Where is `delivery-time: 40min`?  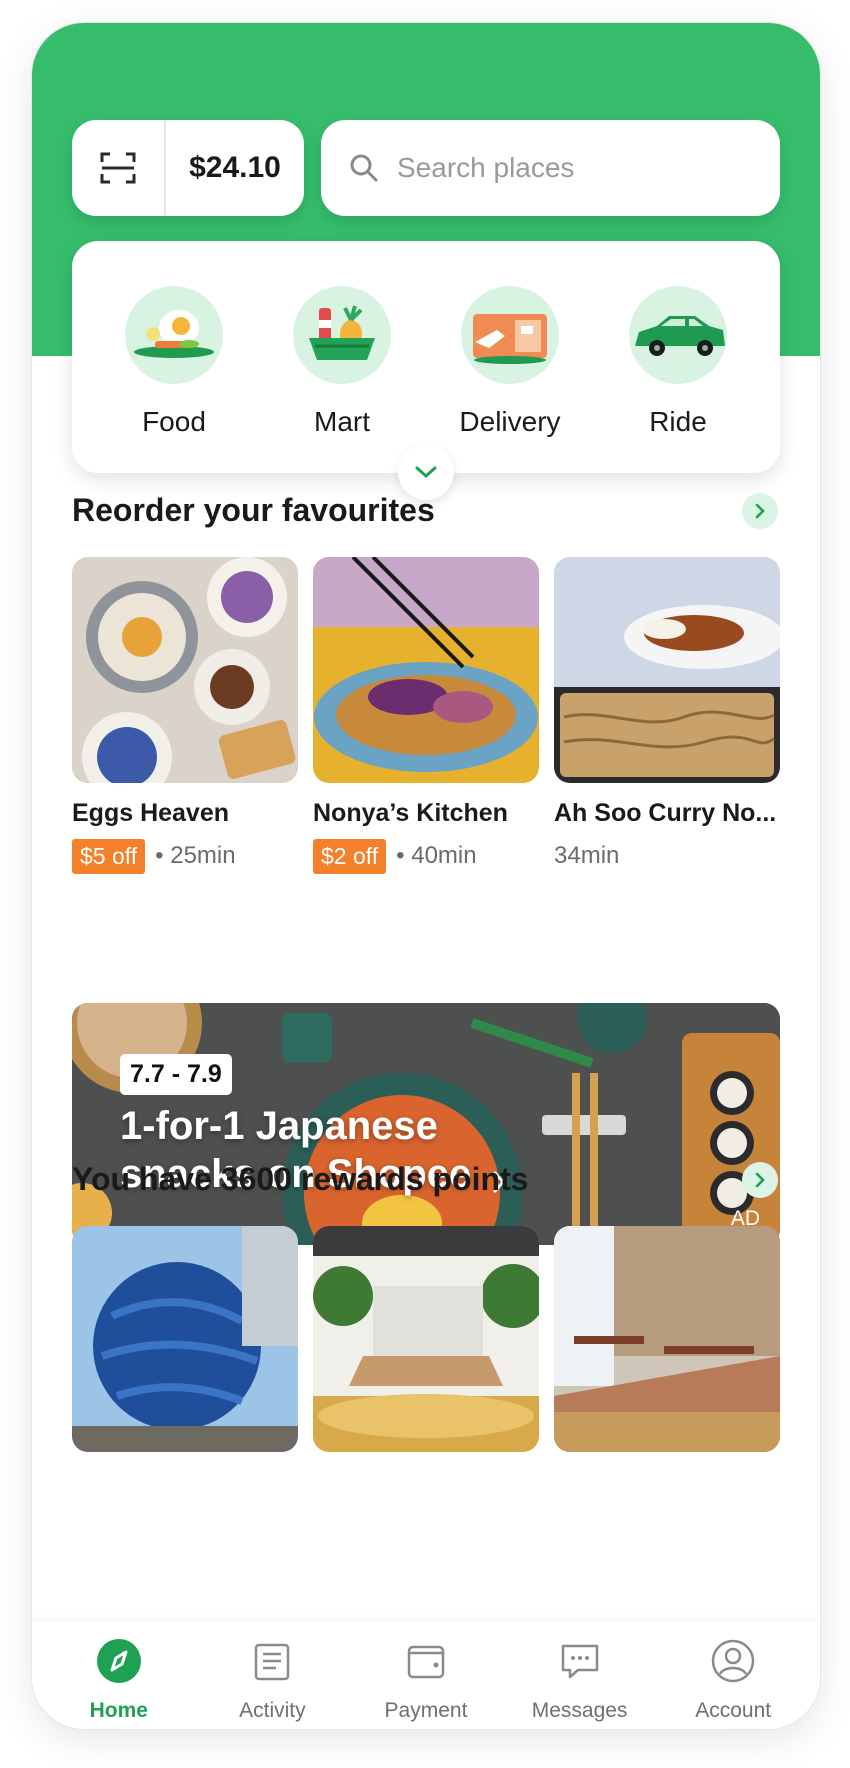
delivery-time: 40min is located at coordinates (444, 855).